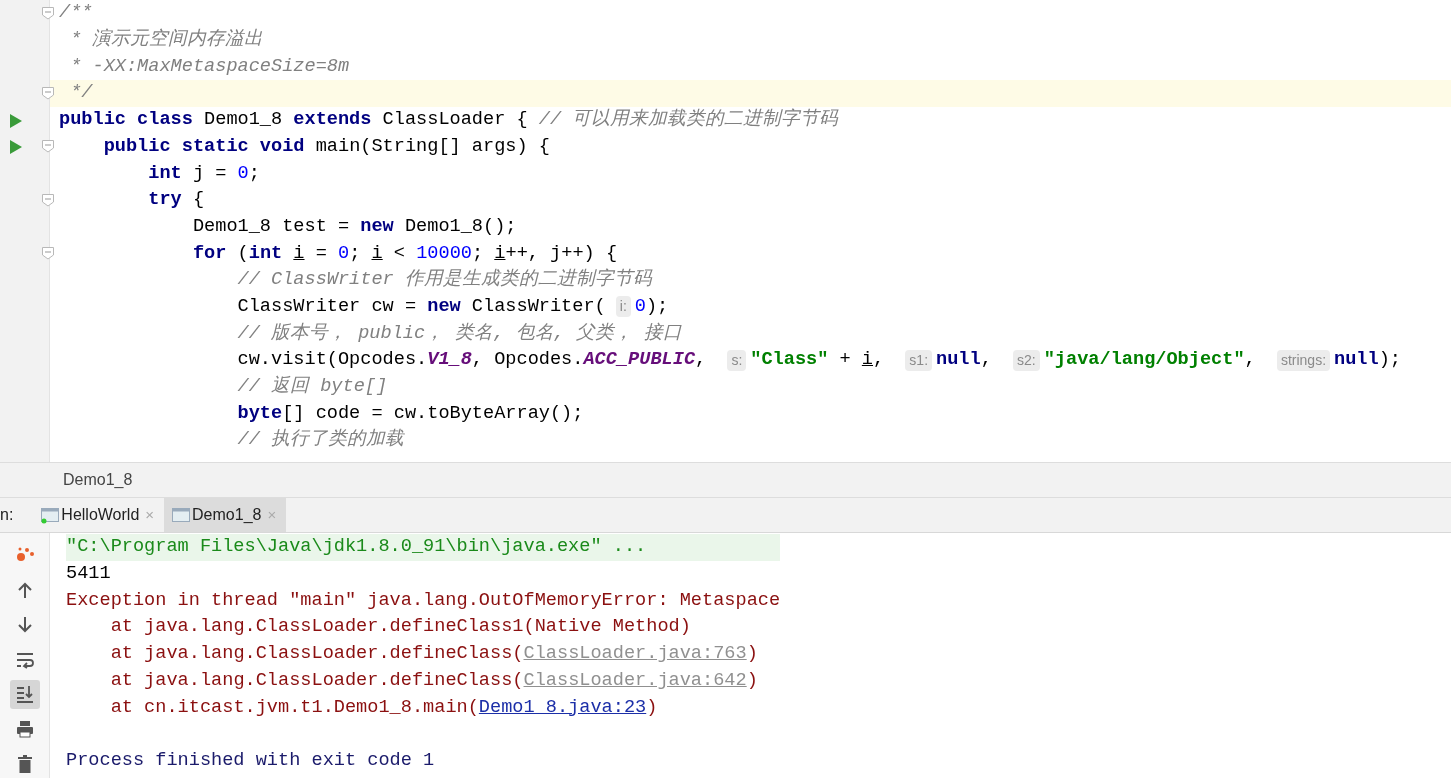 The image size is (1451, 778). What do you see at coordinates (81, 93) in the screenshot?
I see `code-line: */` at bounding box center [81, 93].